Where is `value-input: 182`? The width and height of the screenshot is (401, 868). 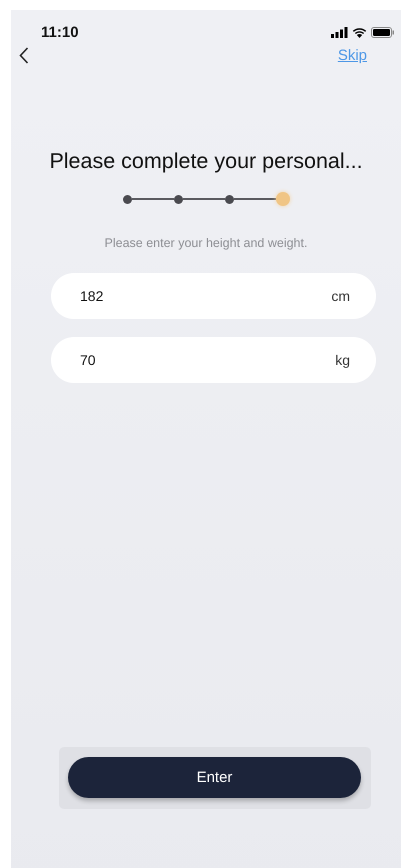
value-input: 182 is located at coordinates (206, 296).